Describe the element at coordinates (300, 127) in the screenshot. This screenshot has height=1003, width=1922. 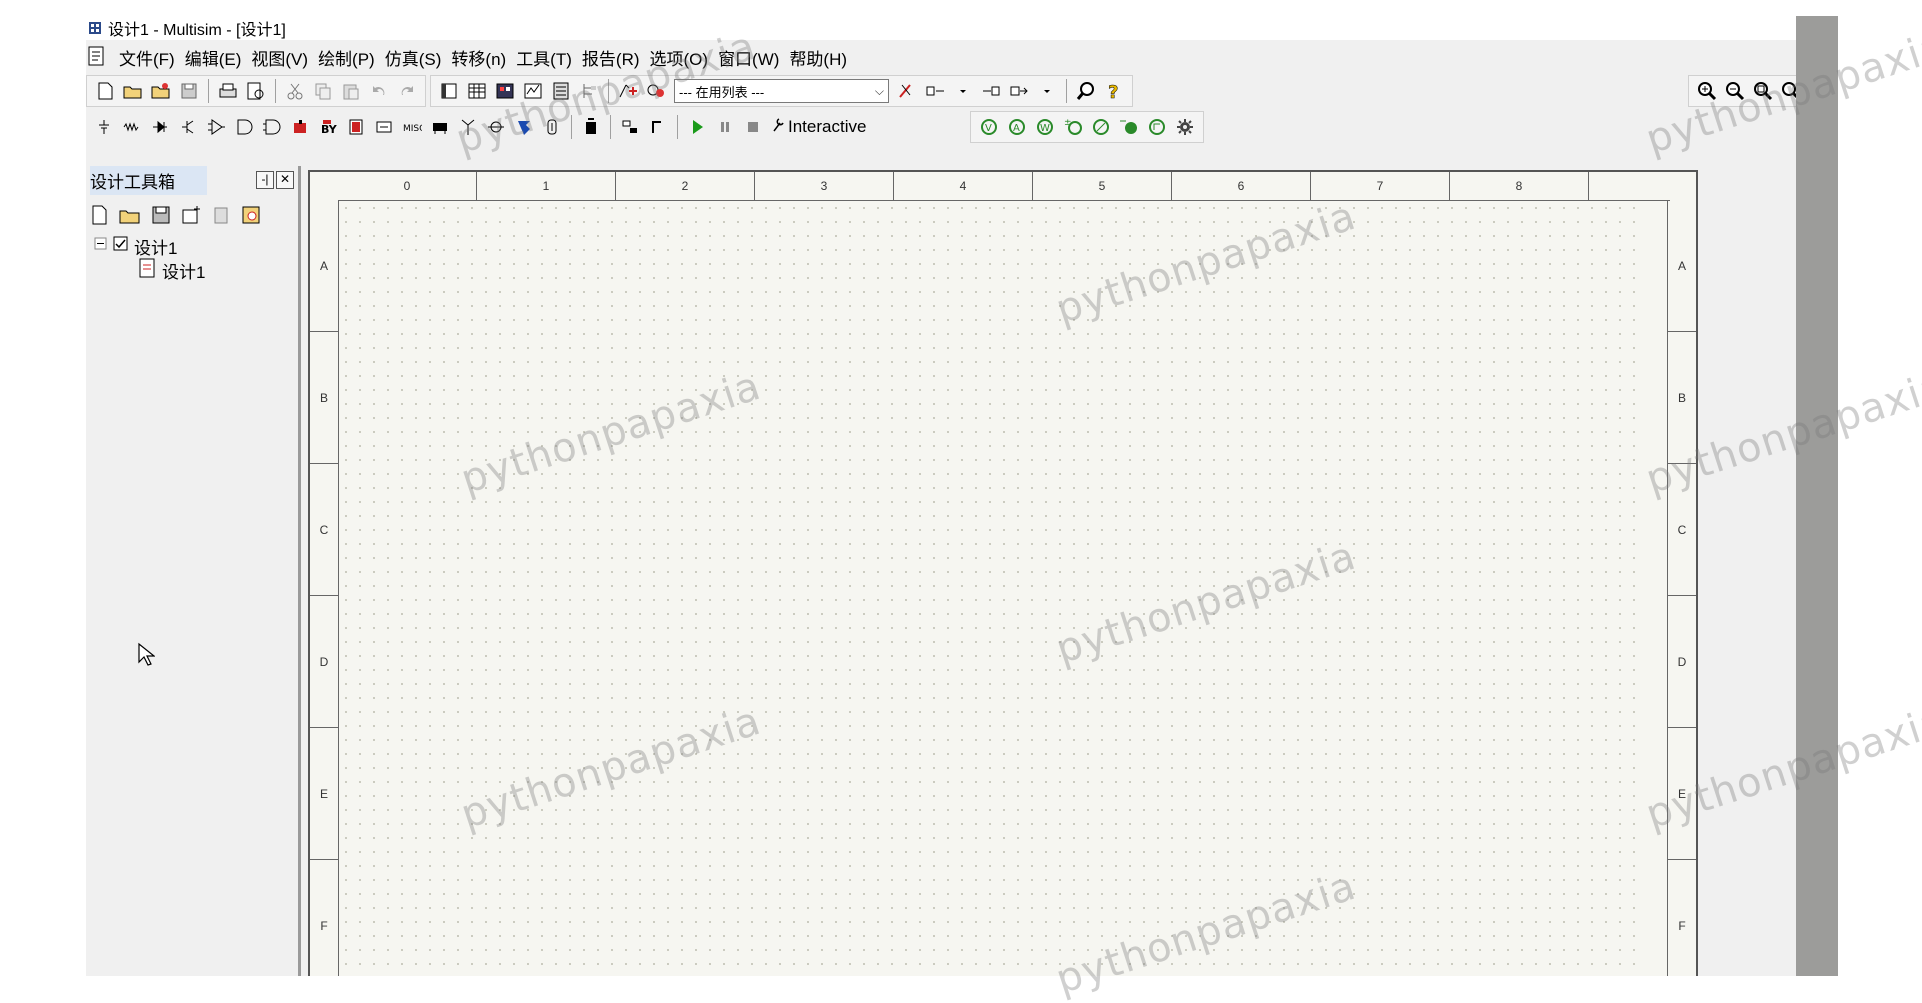
I see `misc-digital-icon` at that location.